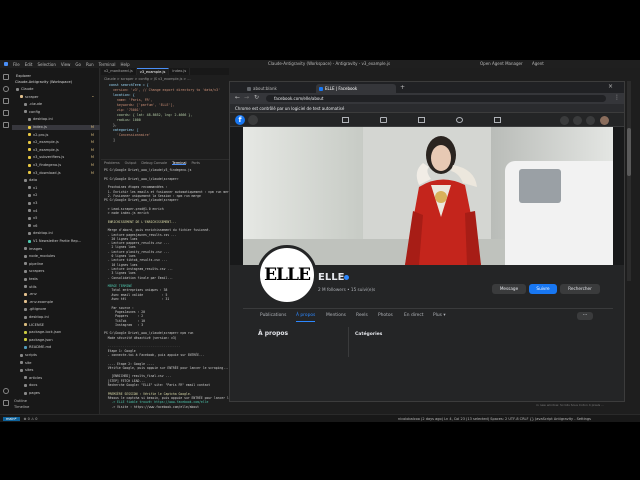 This screenshot has height=480, width=640. Describe the element at coordinates (580, 289) in the screenshot. I see `search-page-button: Rechercher` at that location.